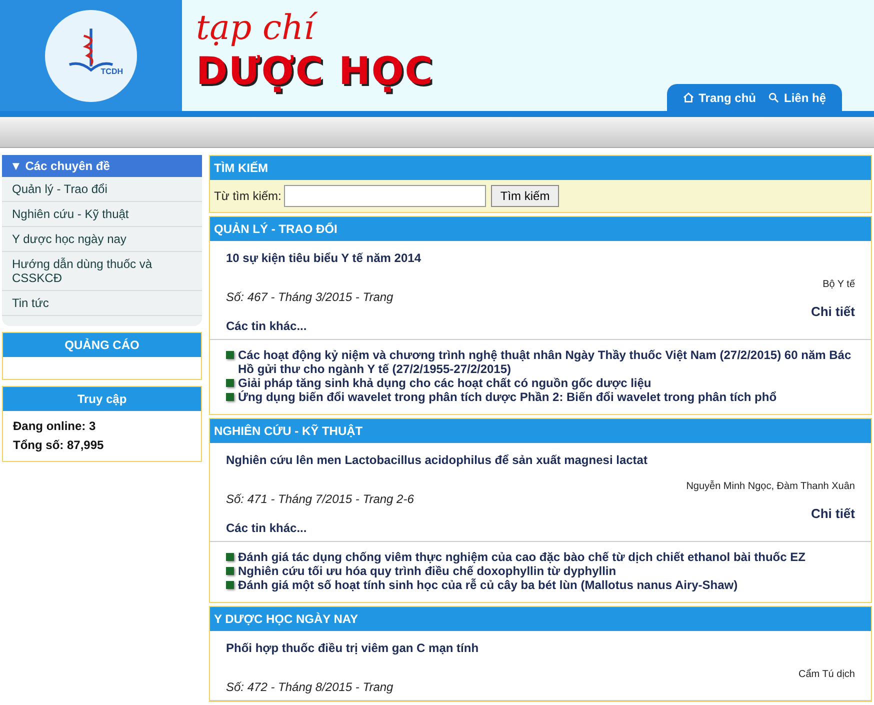 The image size is (874, 705). Describe the element at coordinates (826, 674) in the screenshot. I see `article-author: Cẩm Tú dịch` at that location.